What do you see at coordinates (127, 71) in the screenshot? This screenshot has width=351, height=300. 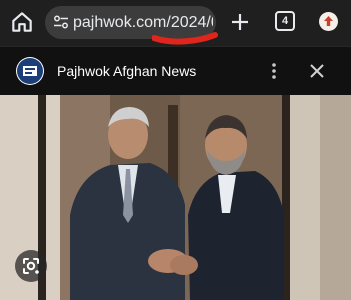 I see `site-title: Pajhwok Afghan News` at bounding box center [127, 71].